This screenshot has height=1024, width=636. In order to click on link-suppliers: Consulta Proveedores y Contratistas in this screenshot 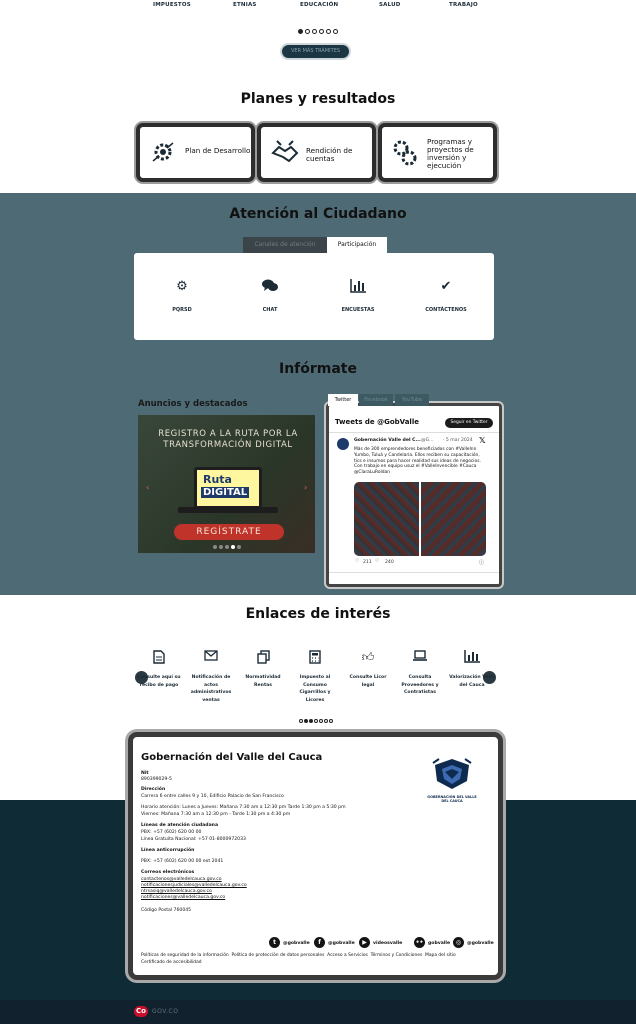, I will do `click(420, 673)`.